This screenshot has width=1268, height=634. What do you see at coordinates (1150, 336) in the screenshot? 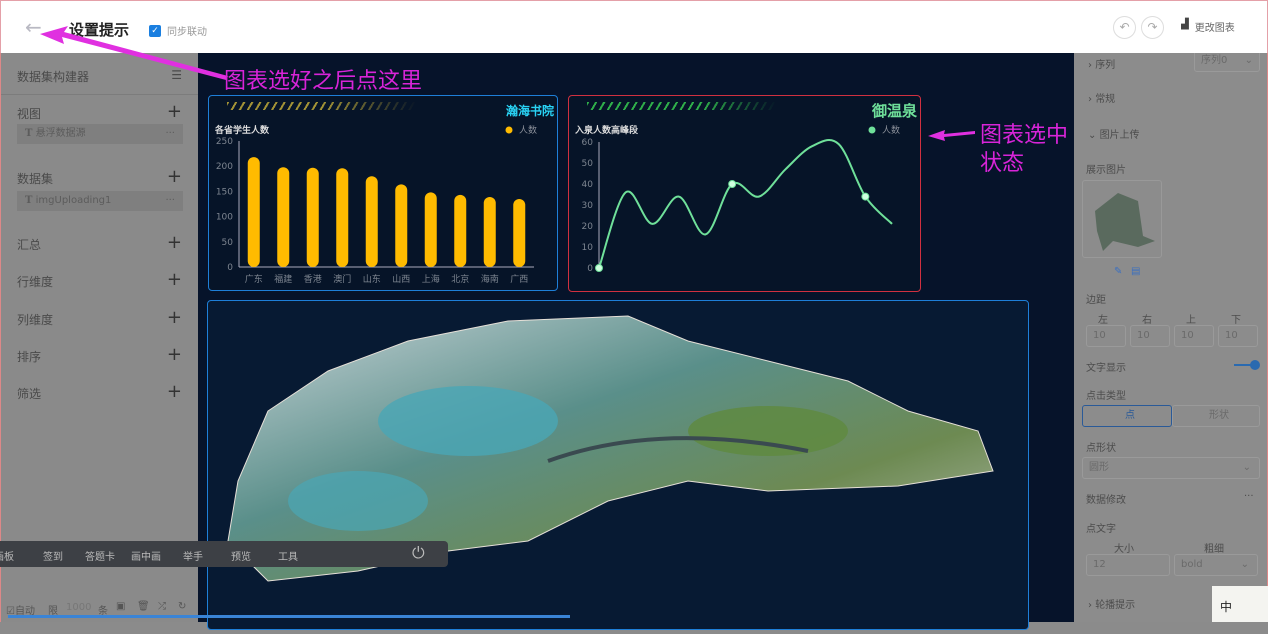
I see `margin-right-input: 10` at bounding box center [1150, 336].